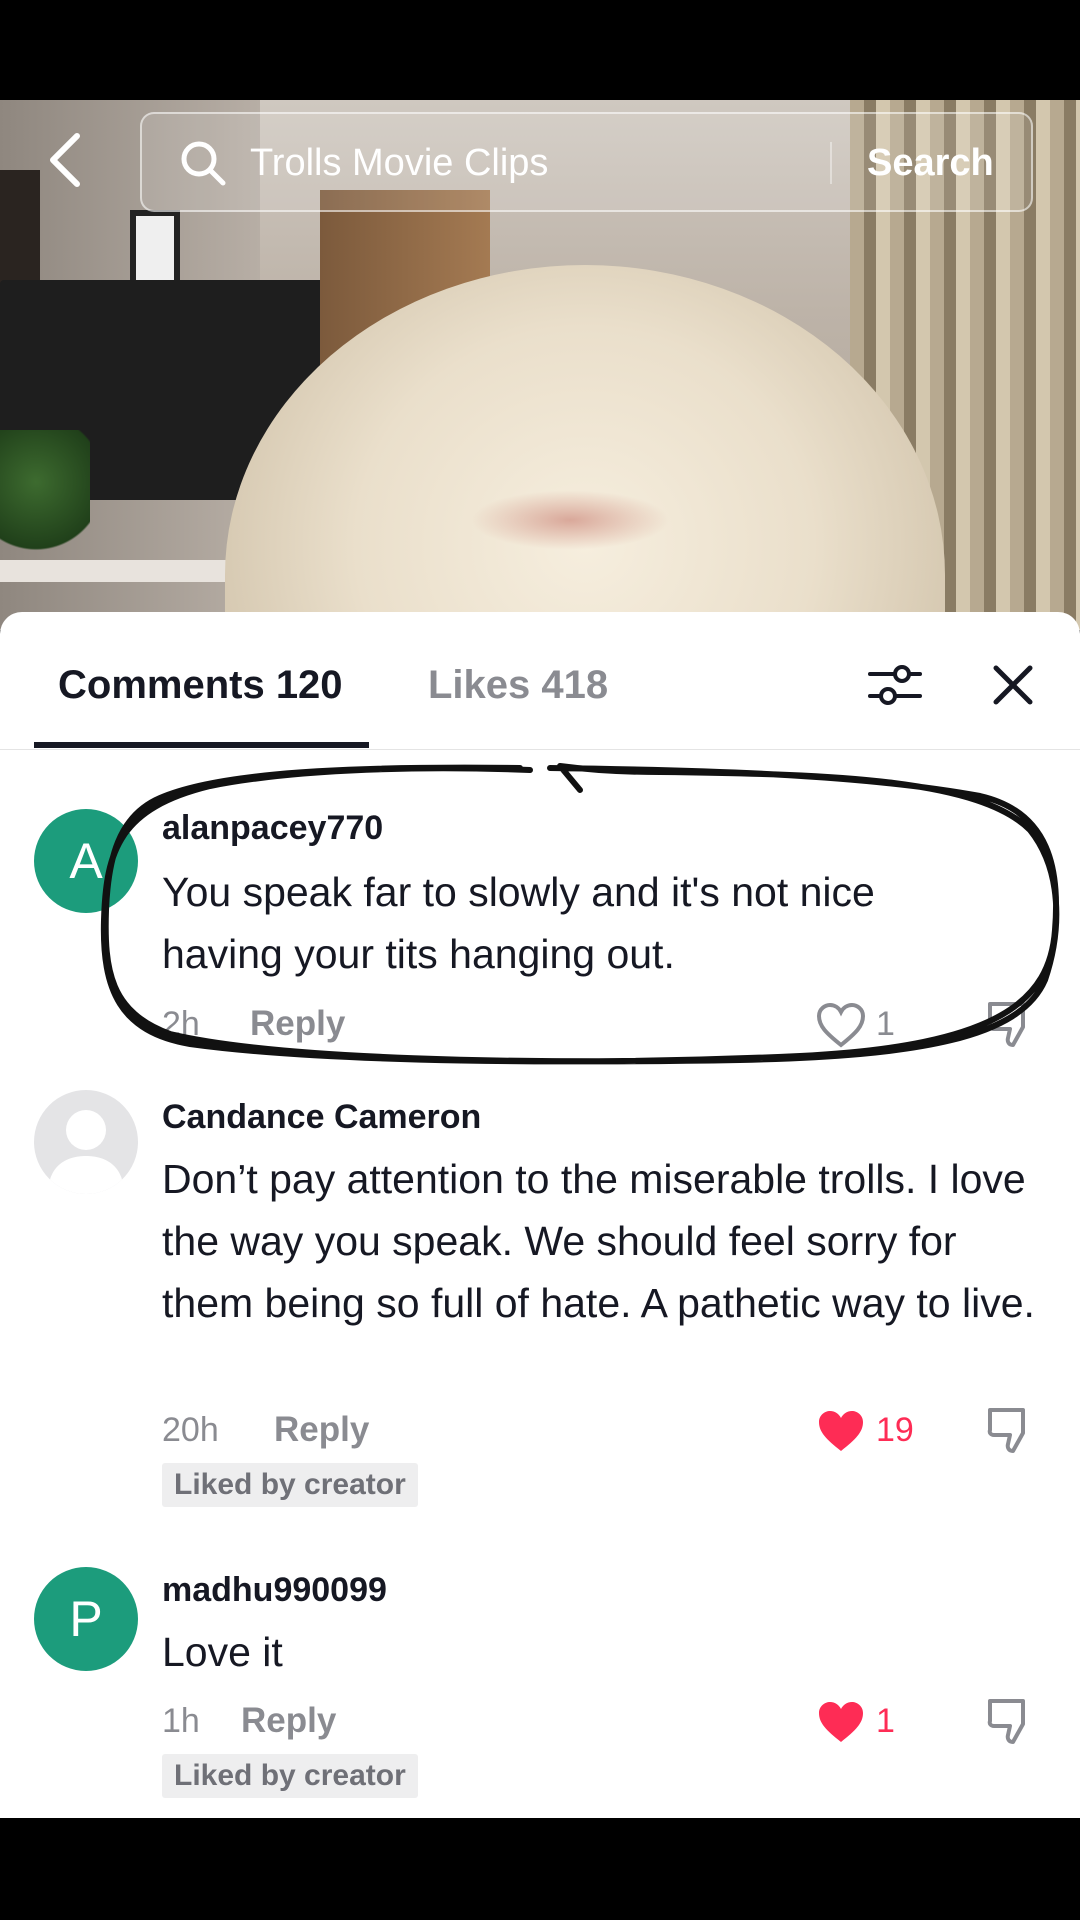 This screenshot has width=1080, height=1920. I want to click on avatar-letter: A, so click(86, 861).